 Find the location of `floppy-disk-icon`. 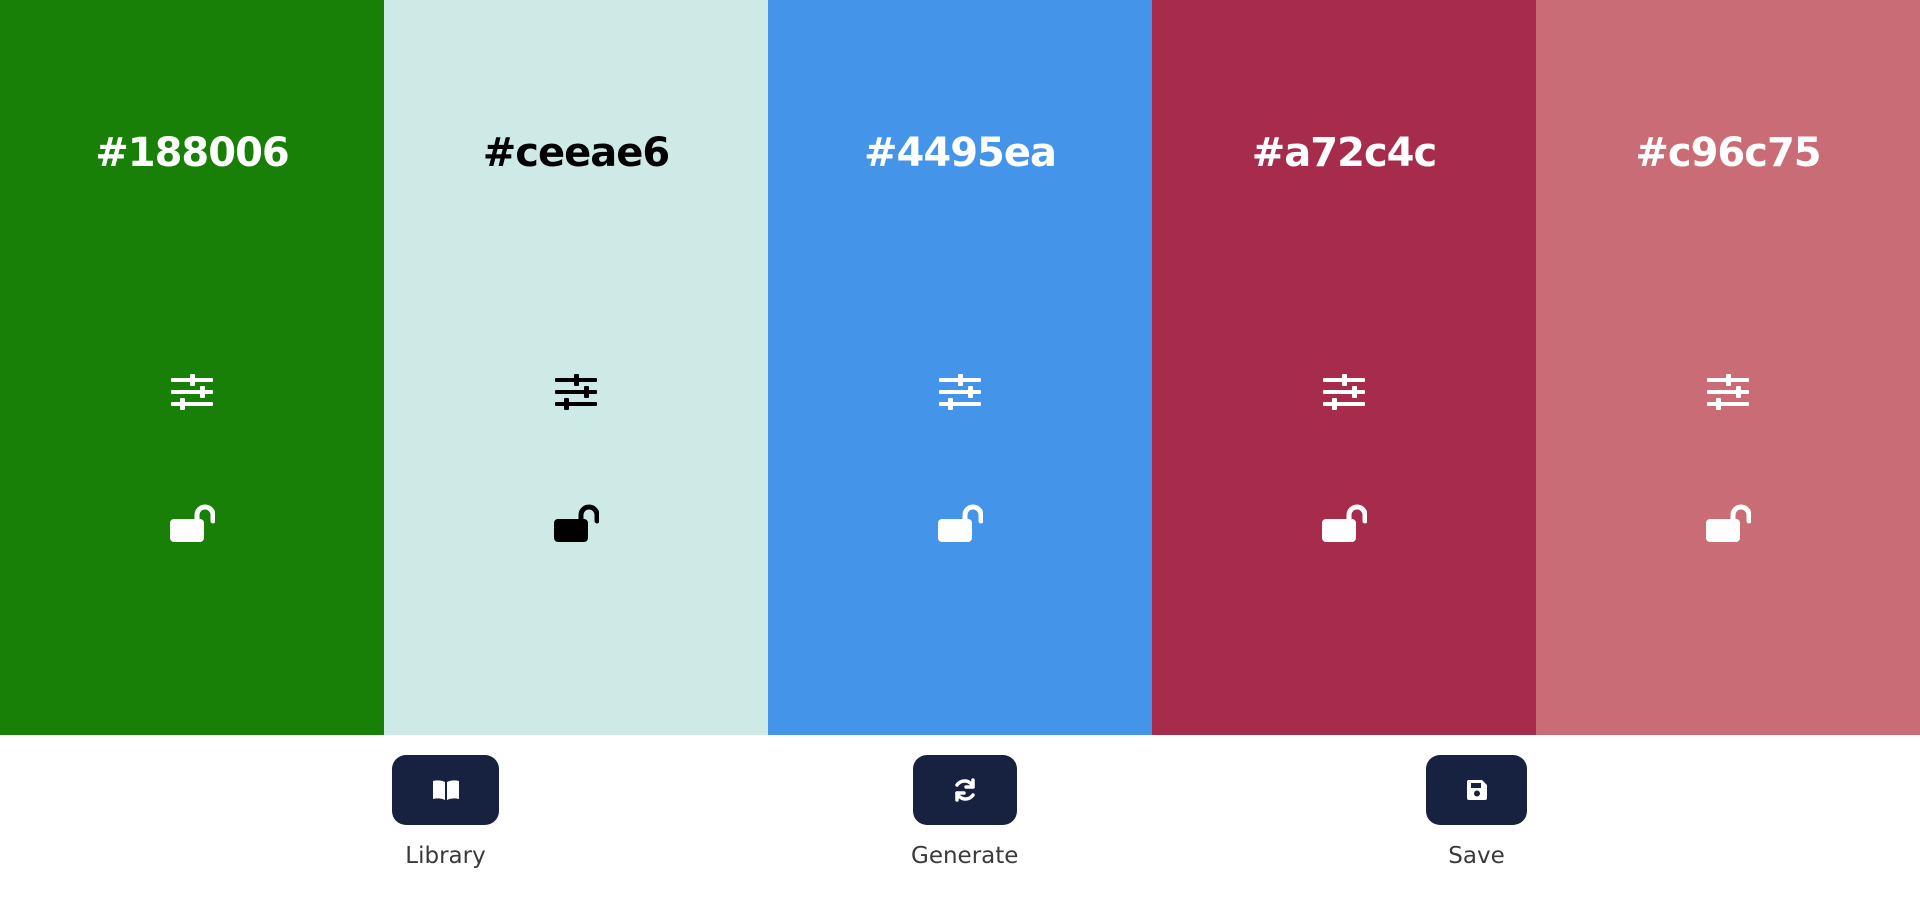

floppy-disk-icon is located at coordinates (1476, 790).